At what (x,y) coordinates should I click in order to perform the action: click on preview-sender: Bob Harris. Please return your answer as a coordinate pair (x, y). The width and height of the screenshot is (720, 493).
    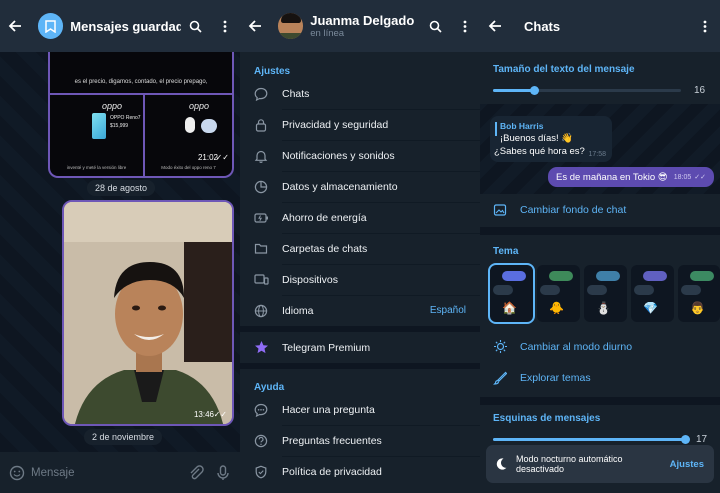
    Looking at the image, I should click on (522, 126).